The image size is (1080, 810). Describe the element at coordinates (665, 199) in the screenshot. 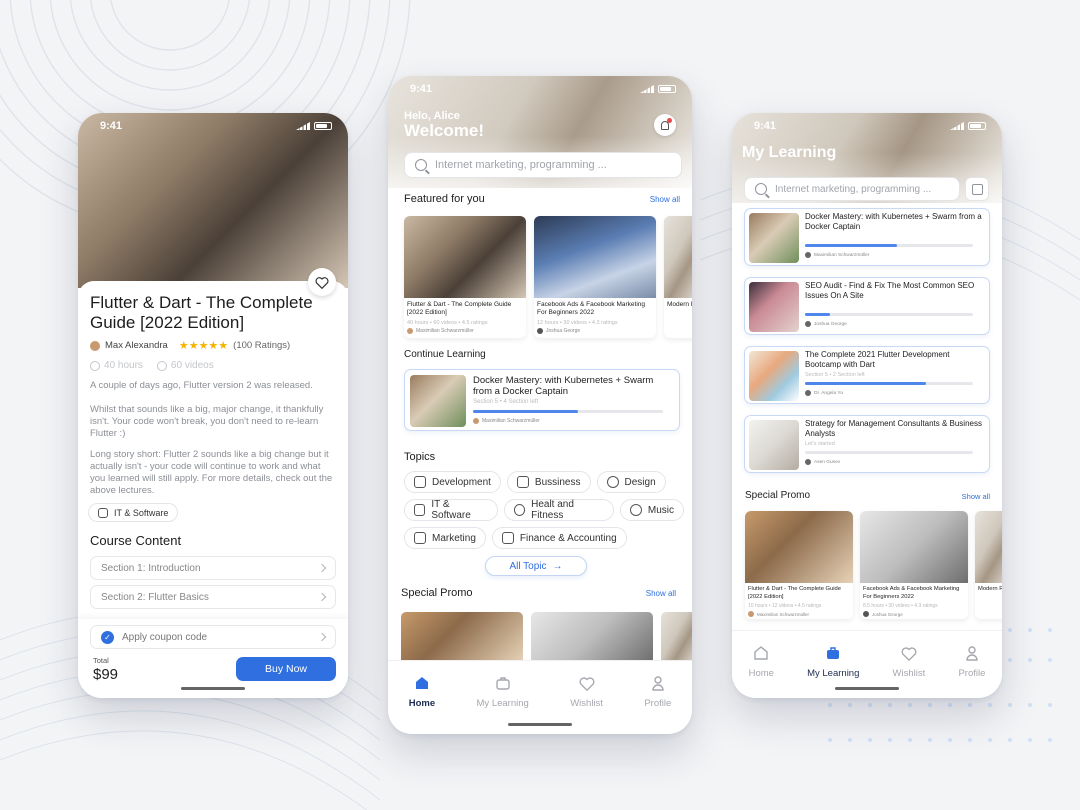

I see `featured-show-all-link: Show all` at that location.